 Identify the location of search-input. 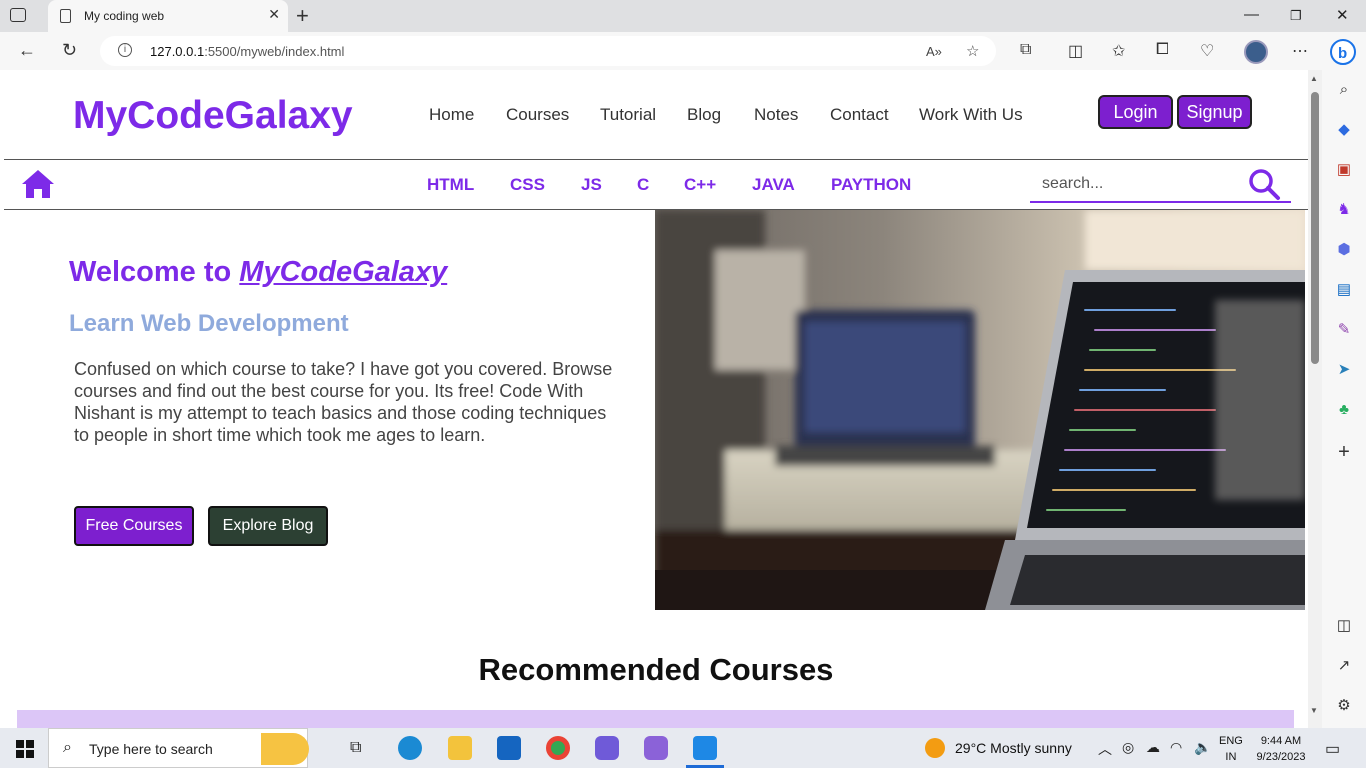
(1135, 184).